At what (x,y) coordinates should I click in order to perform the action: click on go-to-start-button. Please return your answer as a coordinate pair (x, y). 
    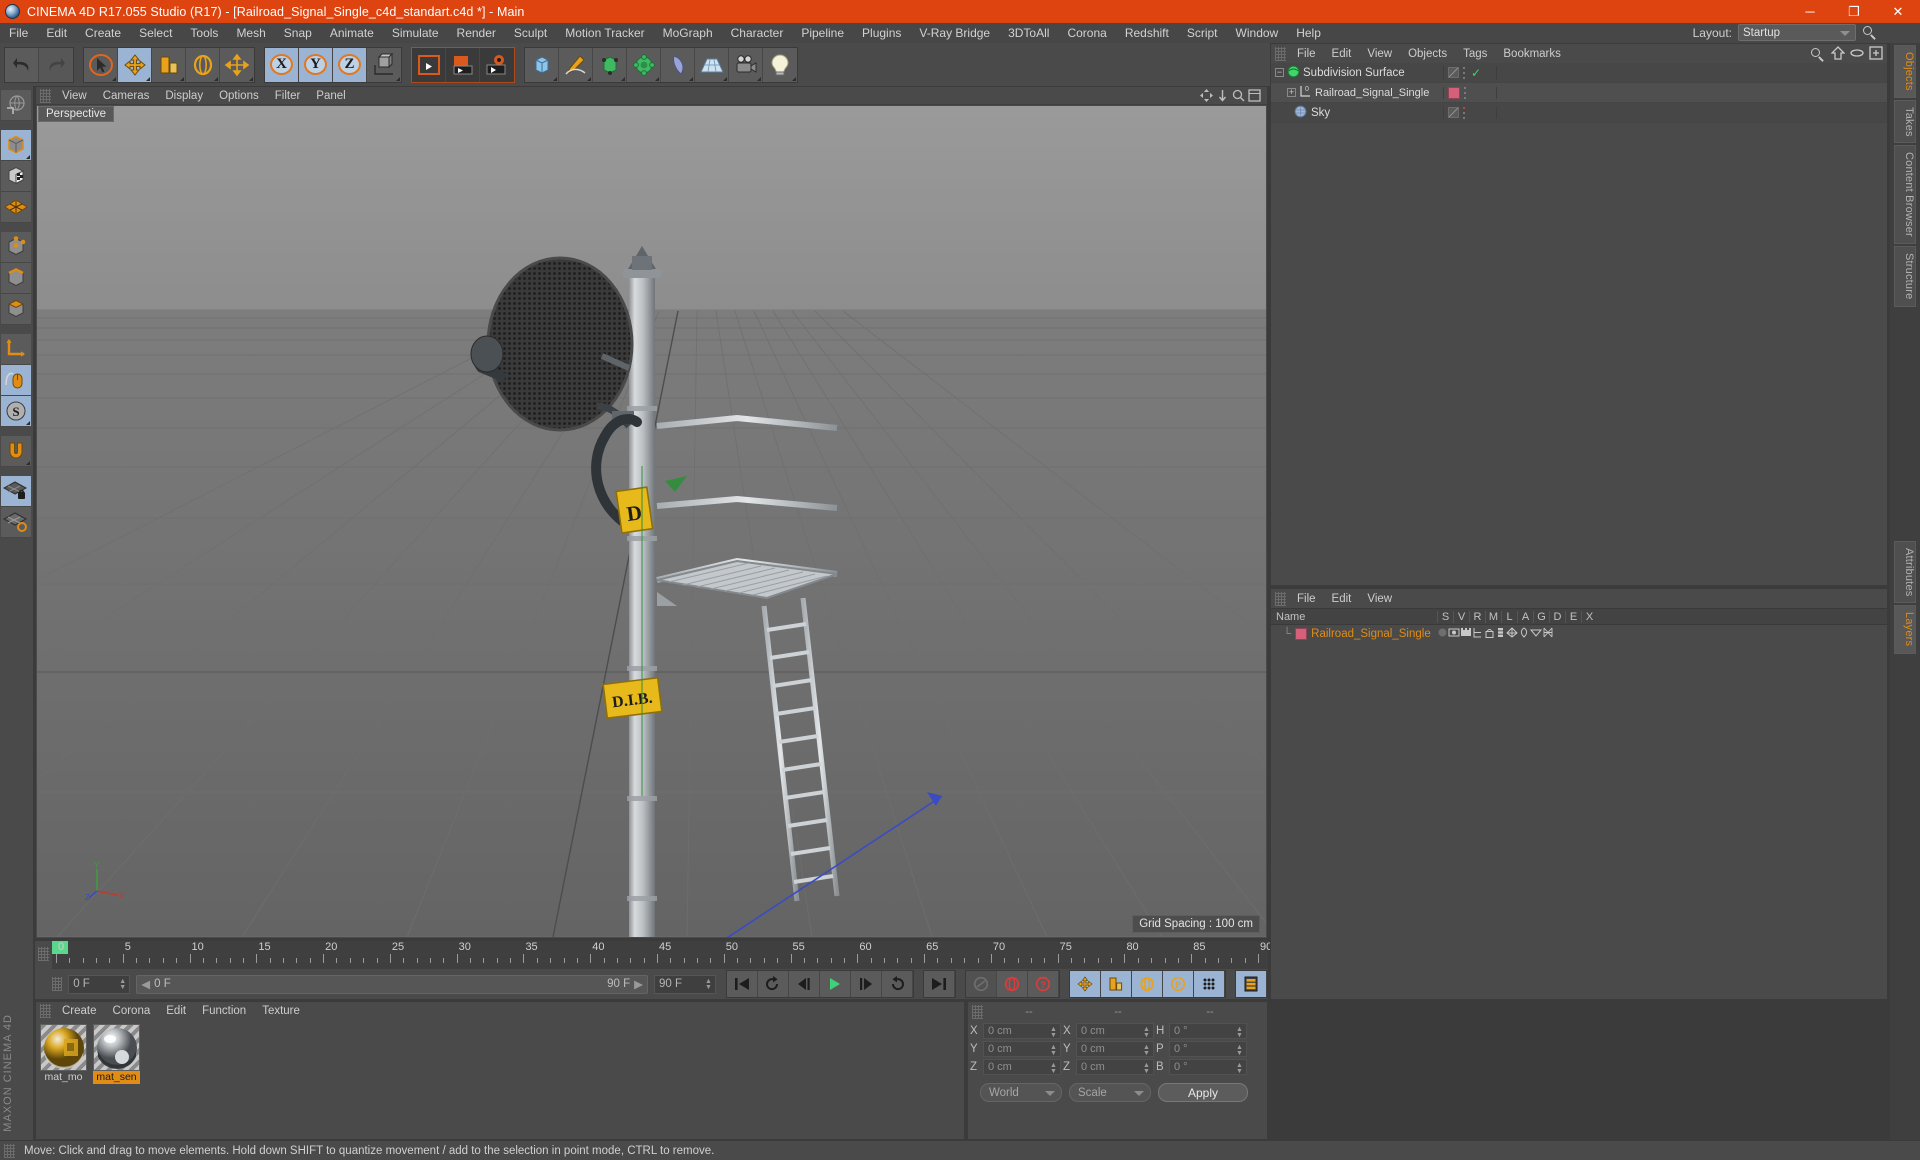
    Looking at the image, I should click on (742, 984).